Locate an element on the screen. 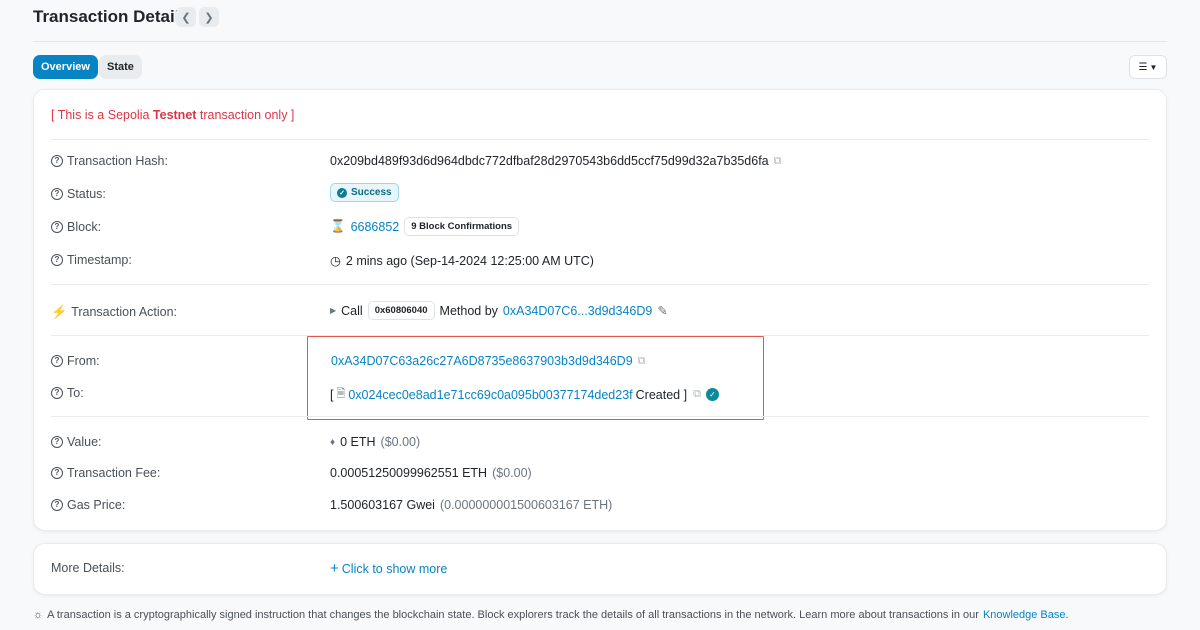  more-details-card is located at coordinates (600, 569).